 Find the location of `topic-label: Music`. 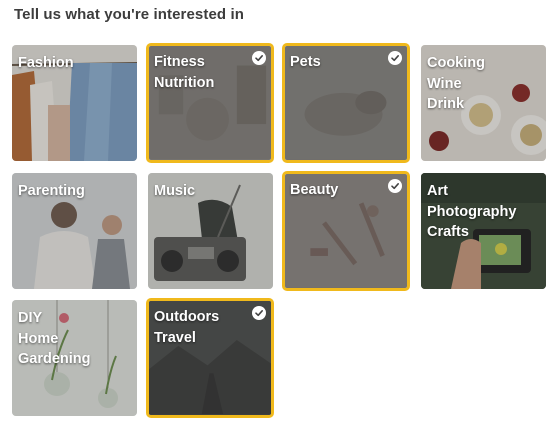

topic-label: Music is located at coordinates (175, 191).